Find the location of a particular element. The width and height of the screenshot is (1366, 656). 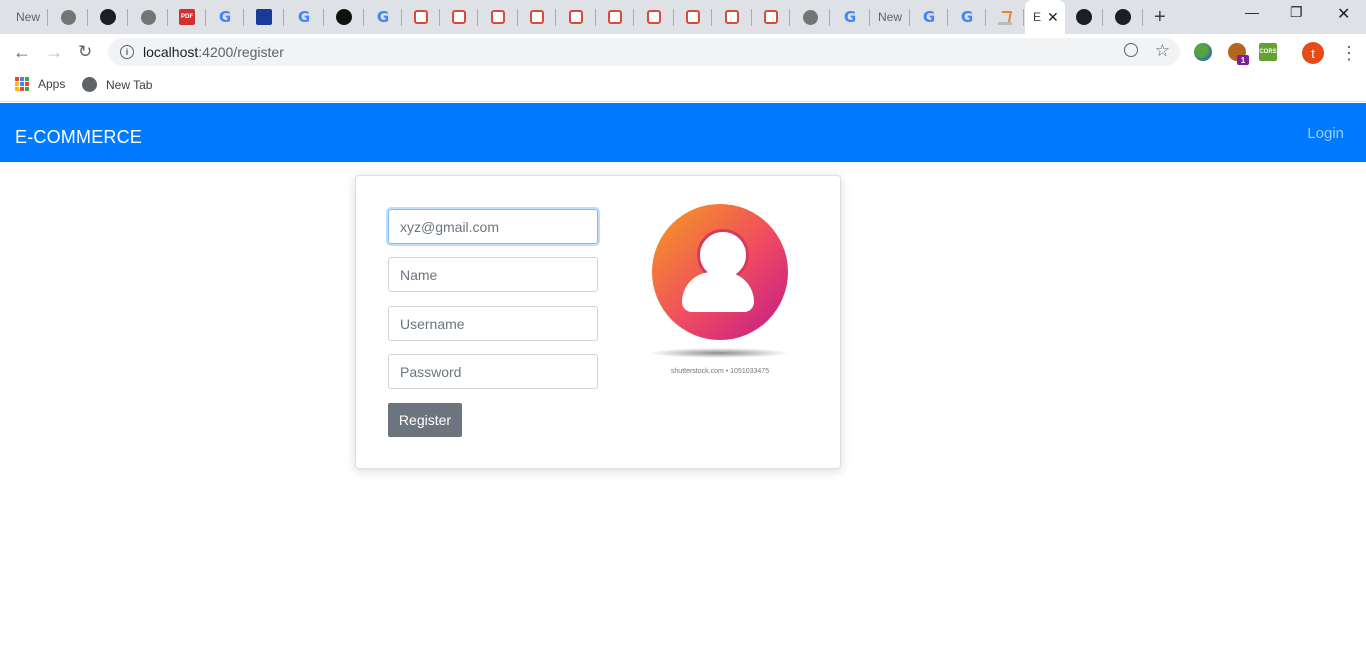

tab-24: G is located at coordinates (967, 17).